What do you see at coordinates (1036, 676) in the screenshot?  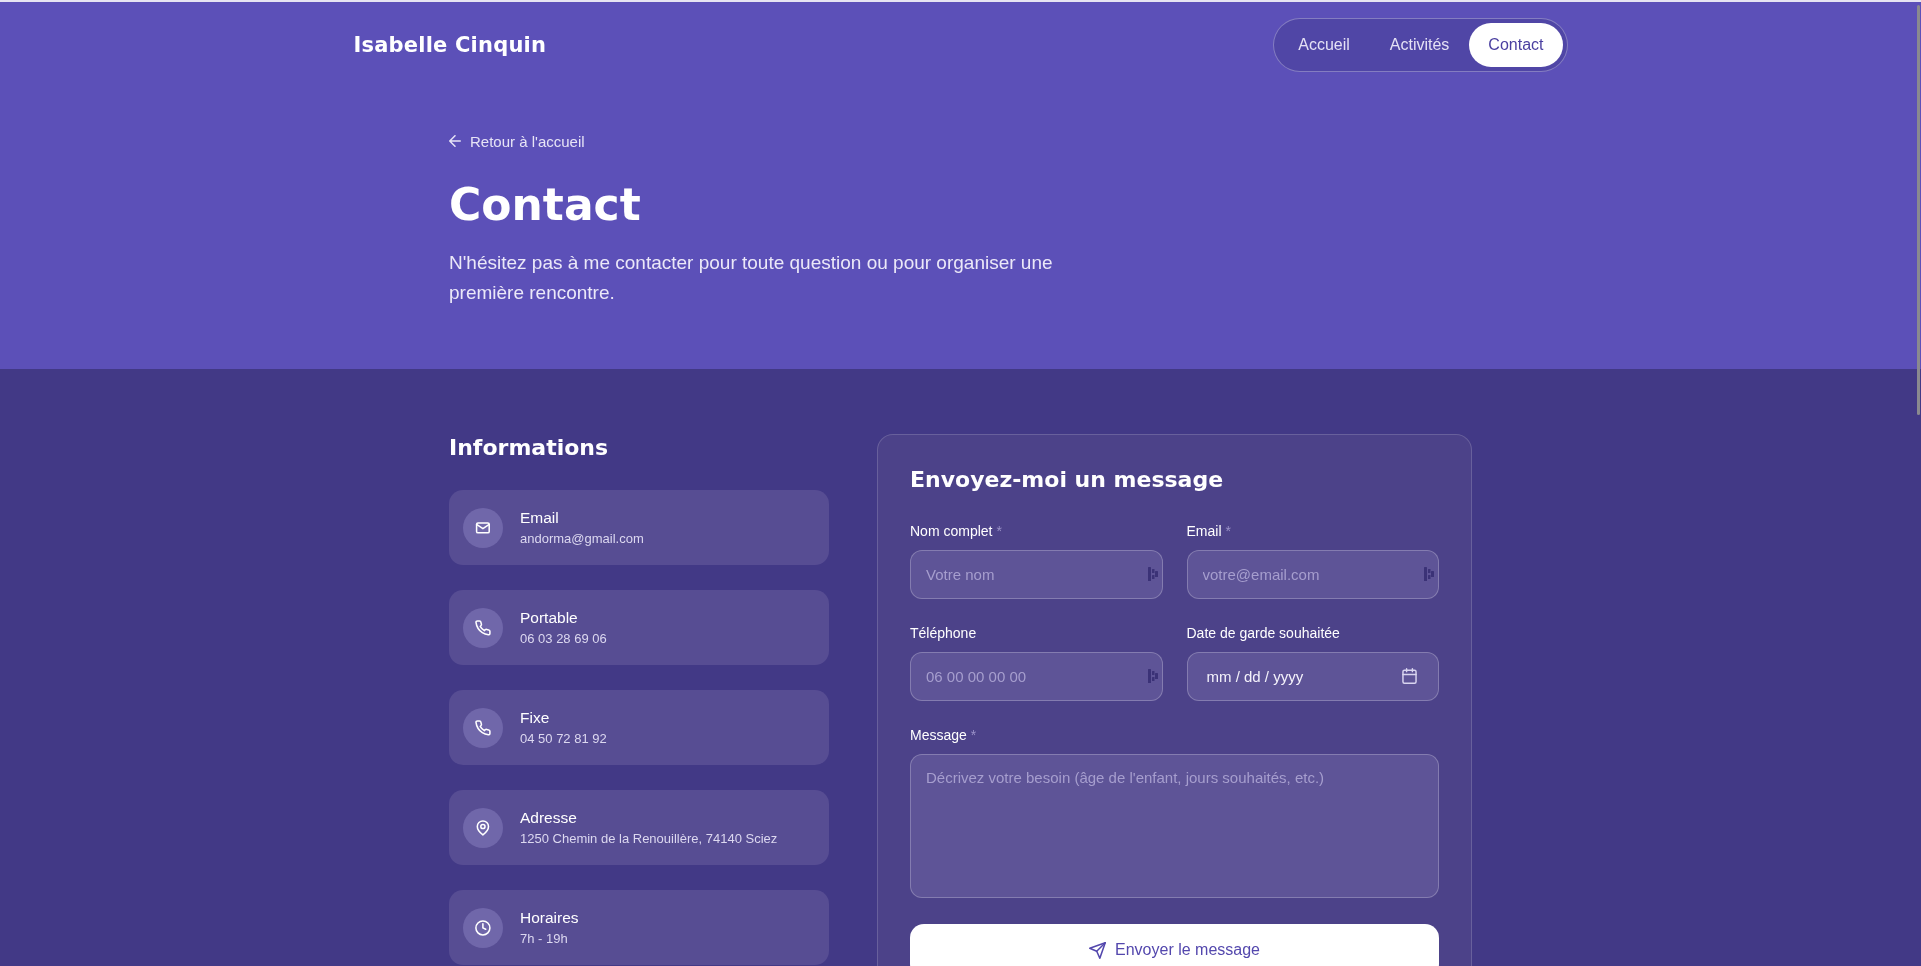 I see `phone-field: 06 00 00 00 00` at bounding box center [1036, 676].